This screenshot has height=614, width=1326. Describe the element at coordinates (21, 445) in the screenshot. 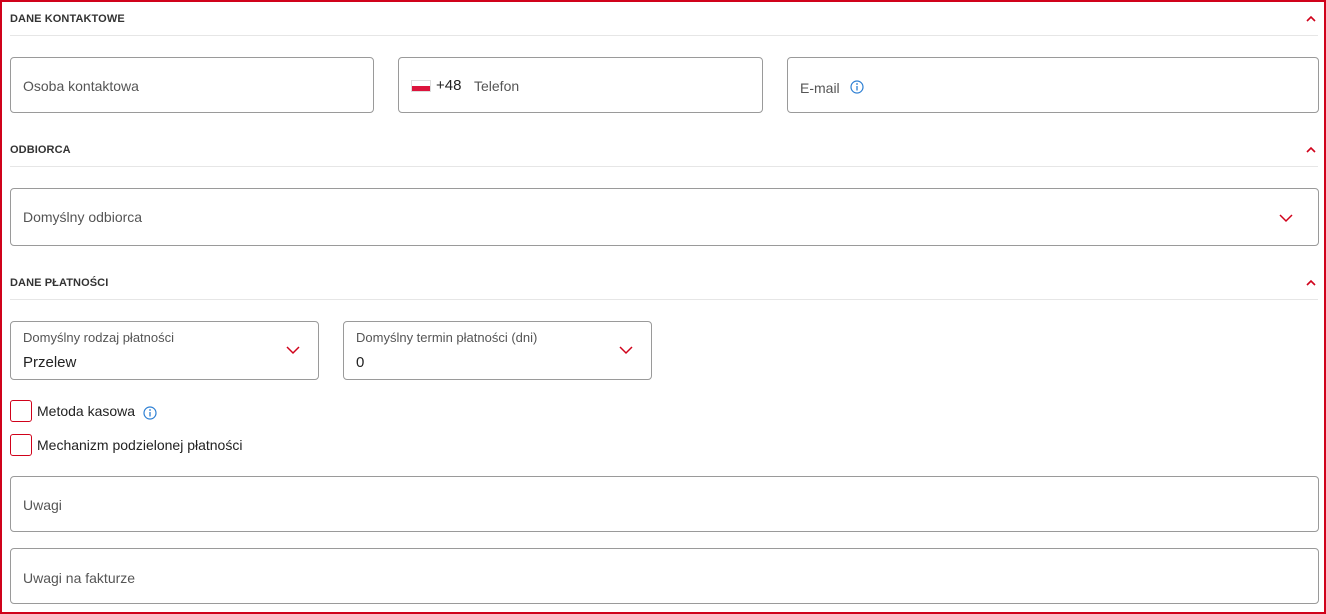

I see `split-payment-checkbox` at that location.